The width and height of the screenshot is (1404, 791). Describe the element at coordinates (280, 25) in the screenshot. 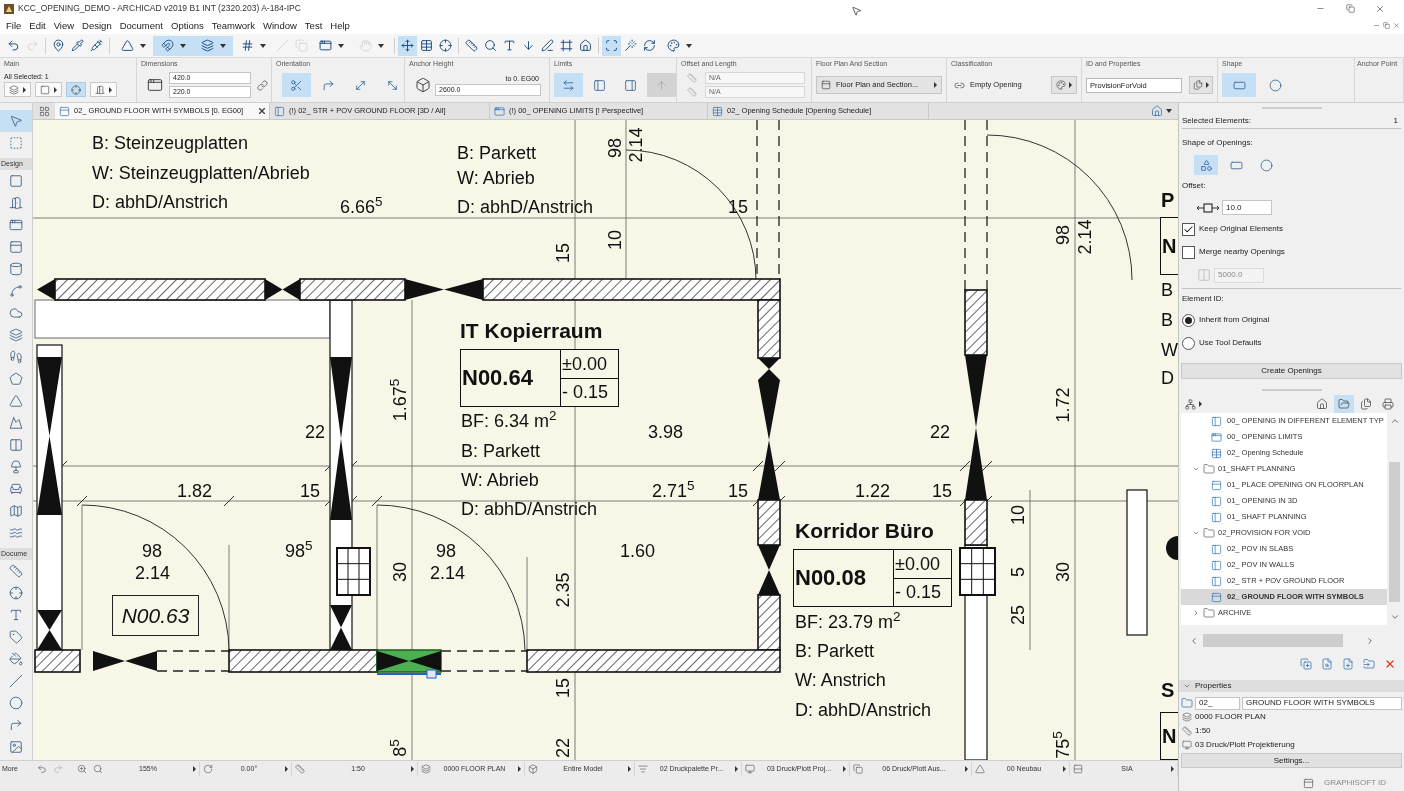

I see `menu-item: Window` at that location.